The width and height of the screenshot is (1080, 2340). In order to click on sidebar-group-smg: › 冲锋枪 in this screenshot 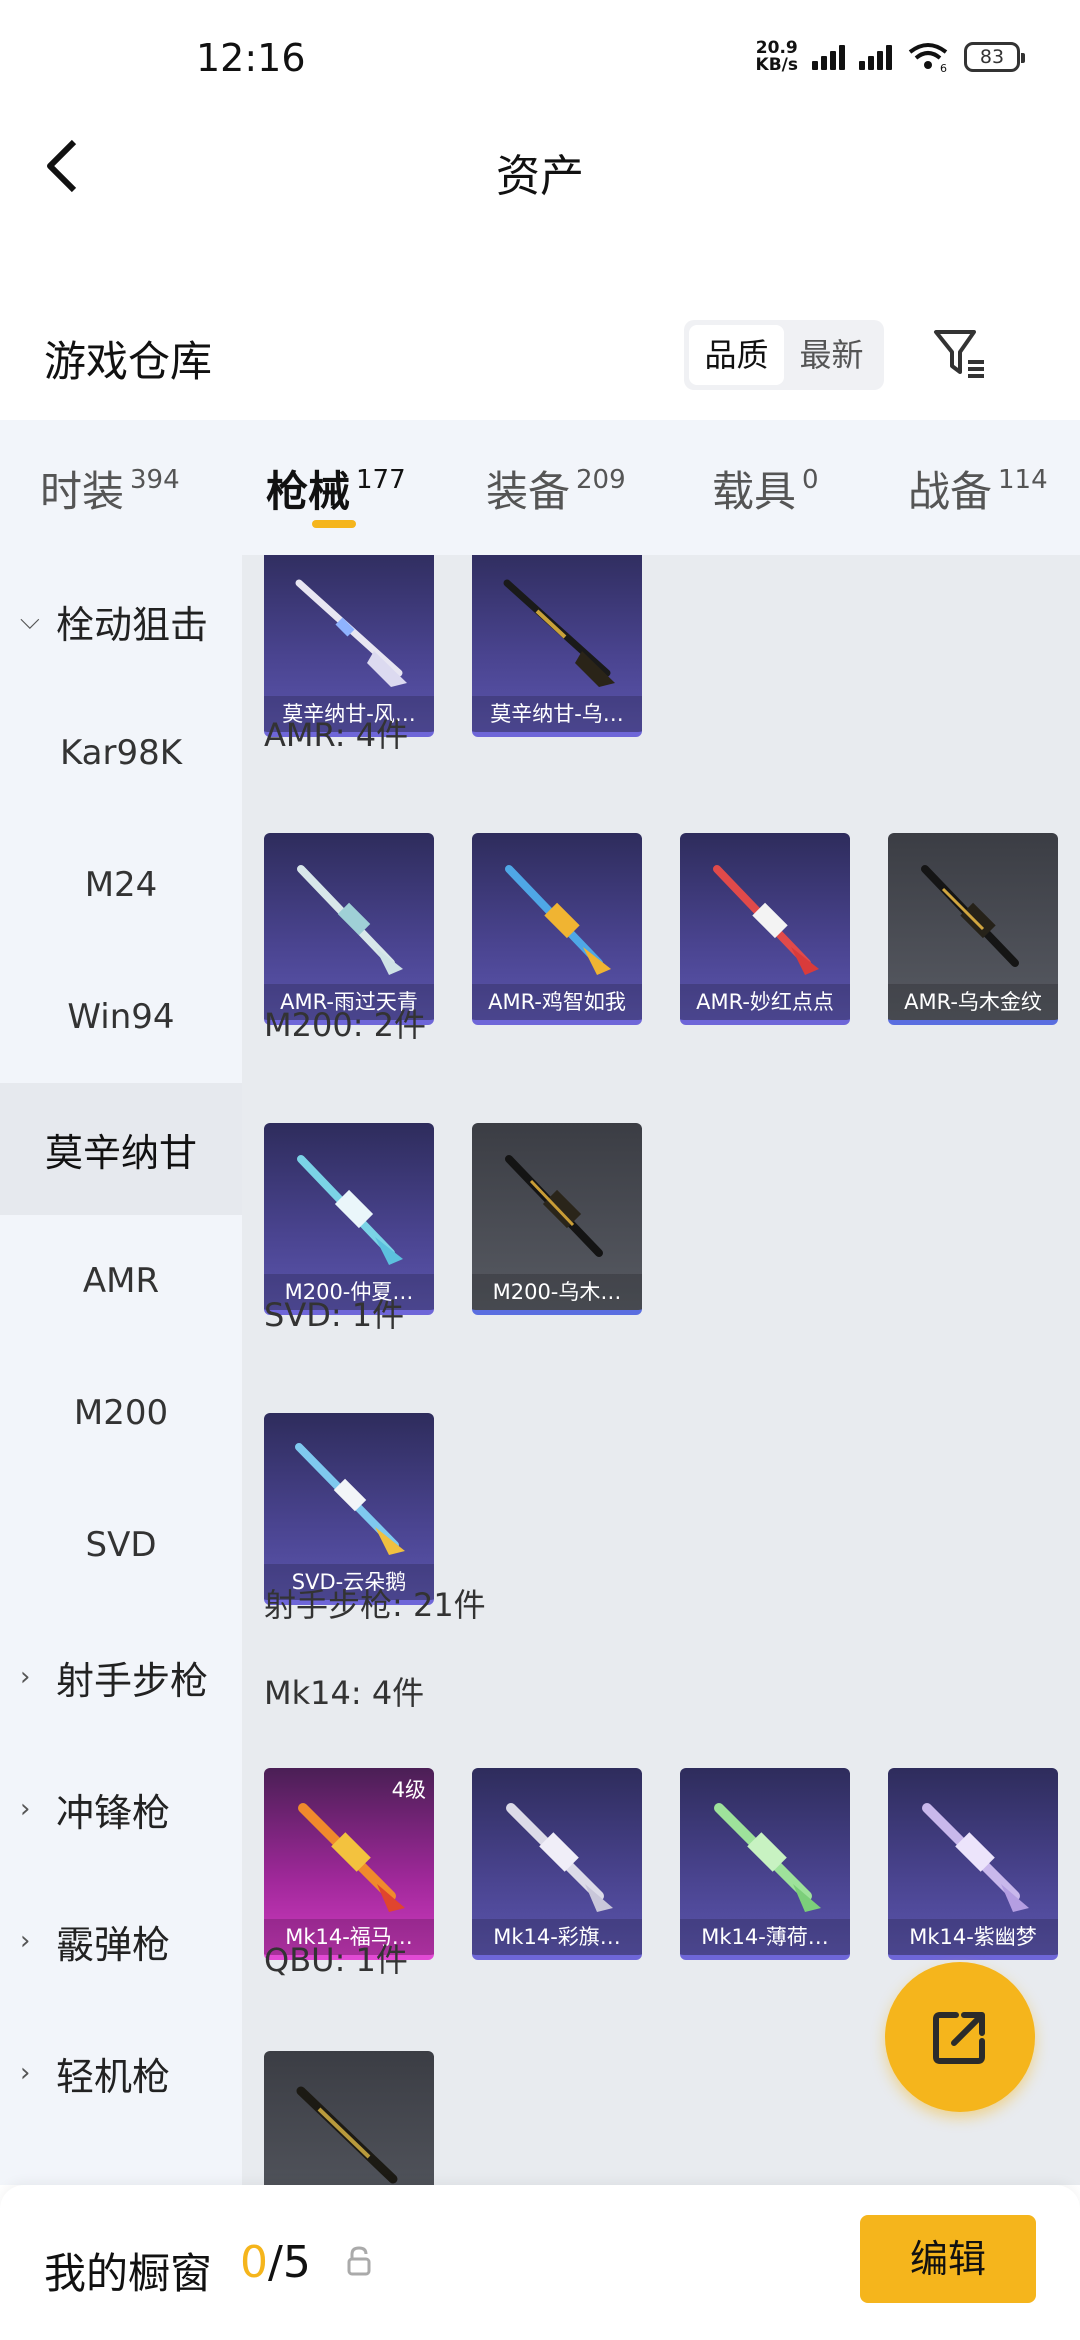, I will do `click(121, 1809)`.